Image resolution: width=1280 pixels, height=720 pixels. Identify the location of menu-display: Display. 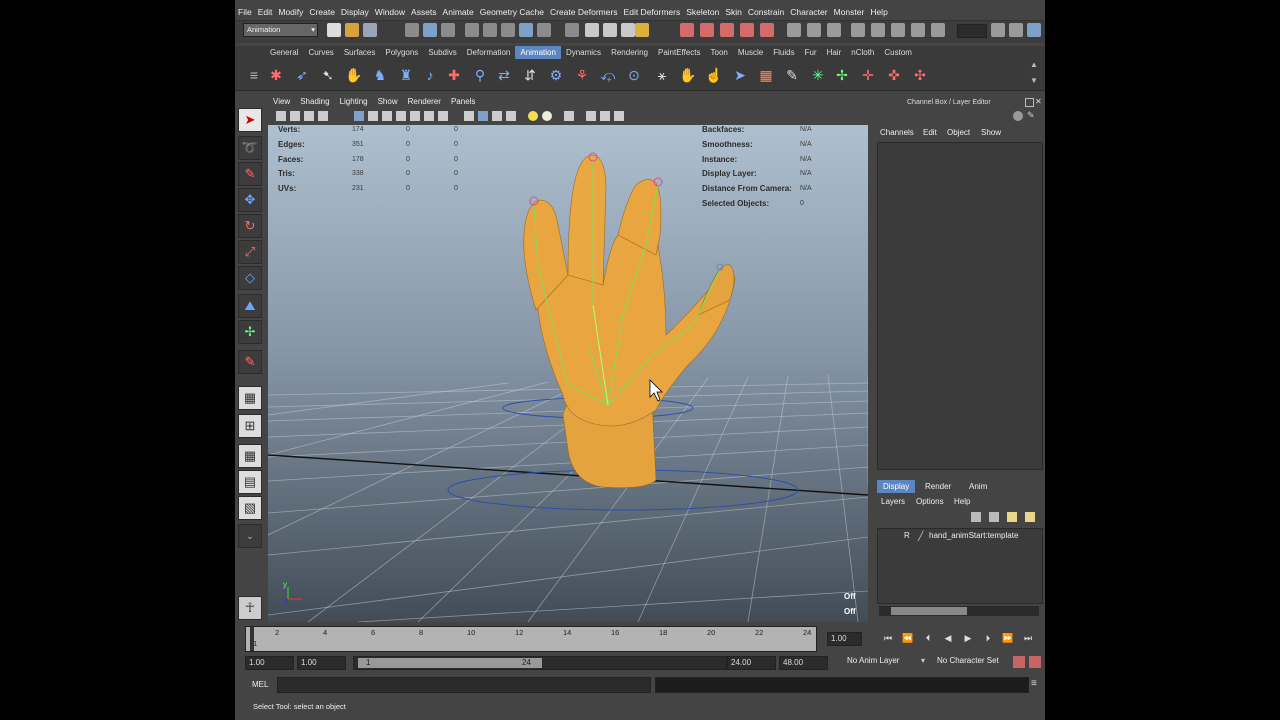
(355, 10).